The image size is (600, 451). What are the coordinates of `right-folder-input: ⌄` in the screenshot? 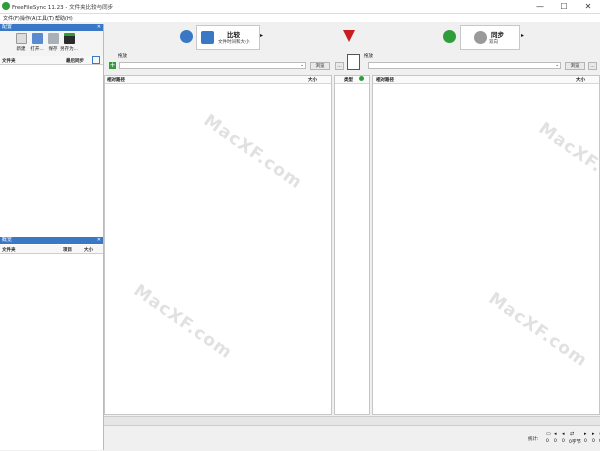 It's located at (464, 65).